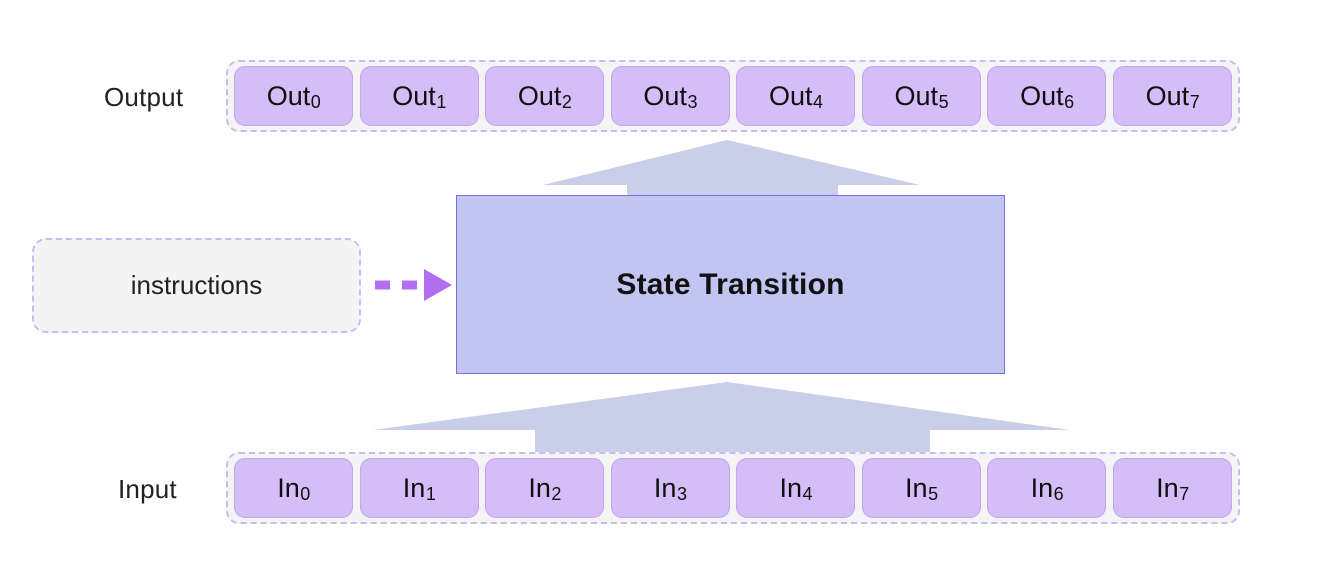 The image size is (1327, 564). I want to click on output-token-2: Out 2, so click(545, 96).